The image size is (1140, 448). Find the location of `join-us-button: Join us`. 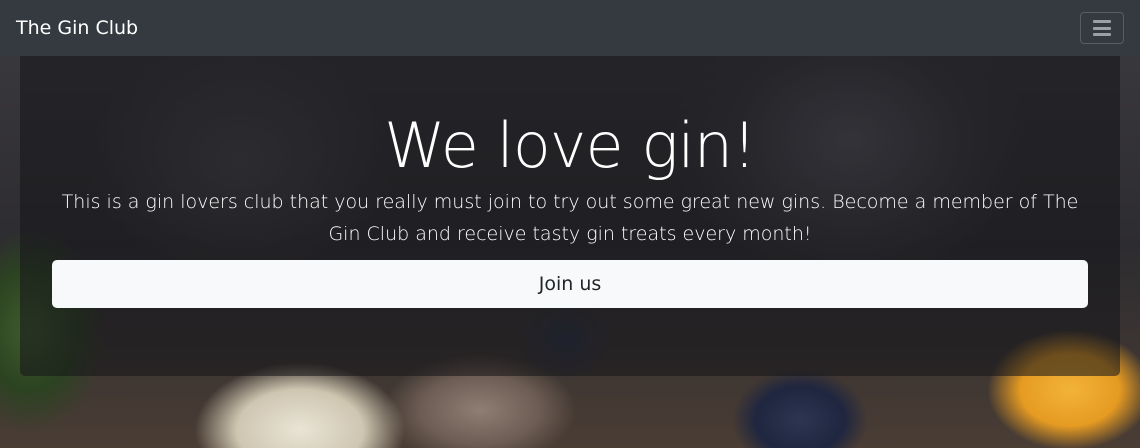

join-us-button: Join us is located at coordinates (570, 284).